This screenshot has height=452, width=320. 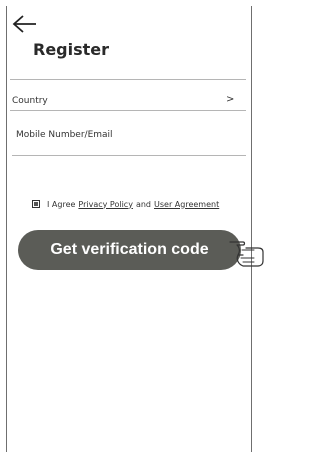 What do you see at coordinates (128, 110) in the screenshot?
I see `country-underline` at bounding box center [128, 110].